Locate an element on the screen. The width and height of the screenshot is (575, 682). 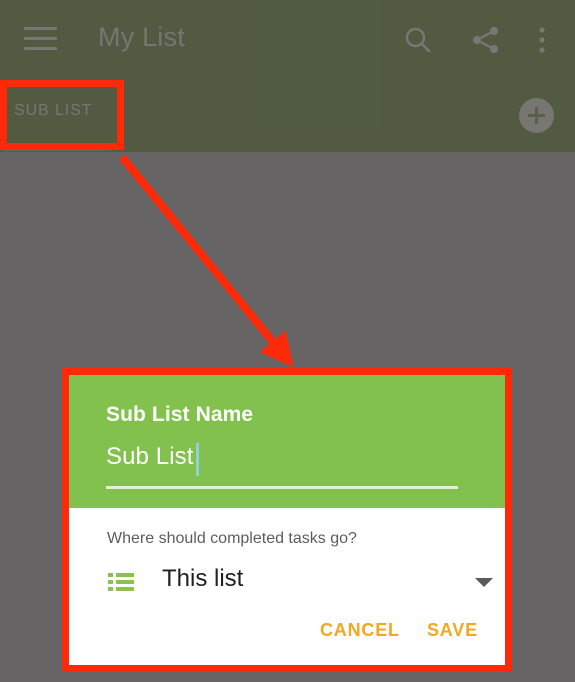
sub-list-name-value: Sub List is located at coordinates (150, 456).